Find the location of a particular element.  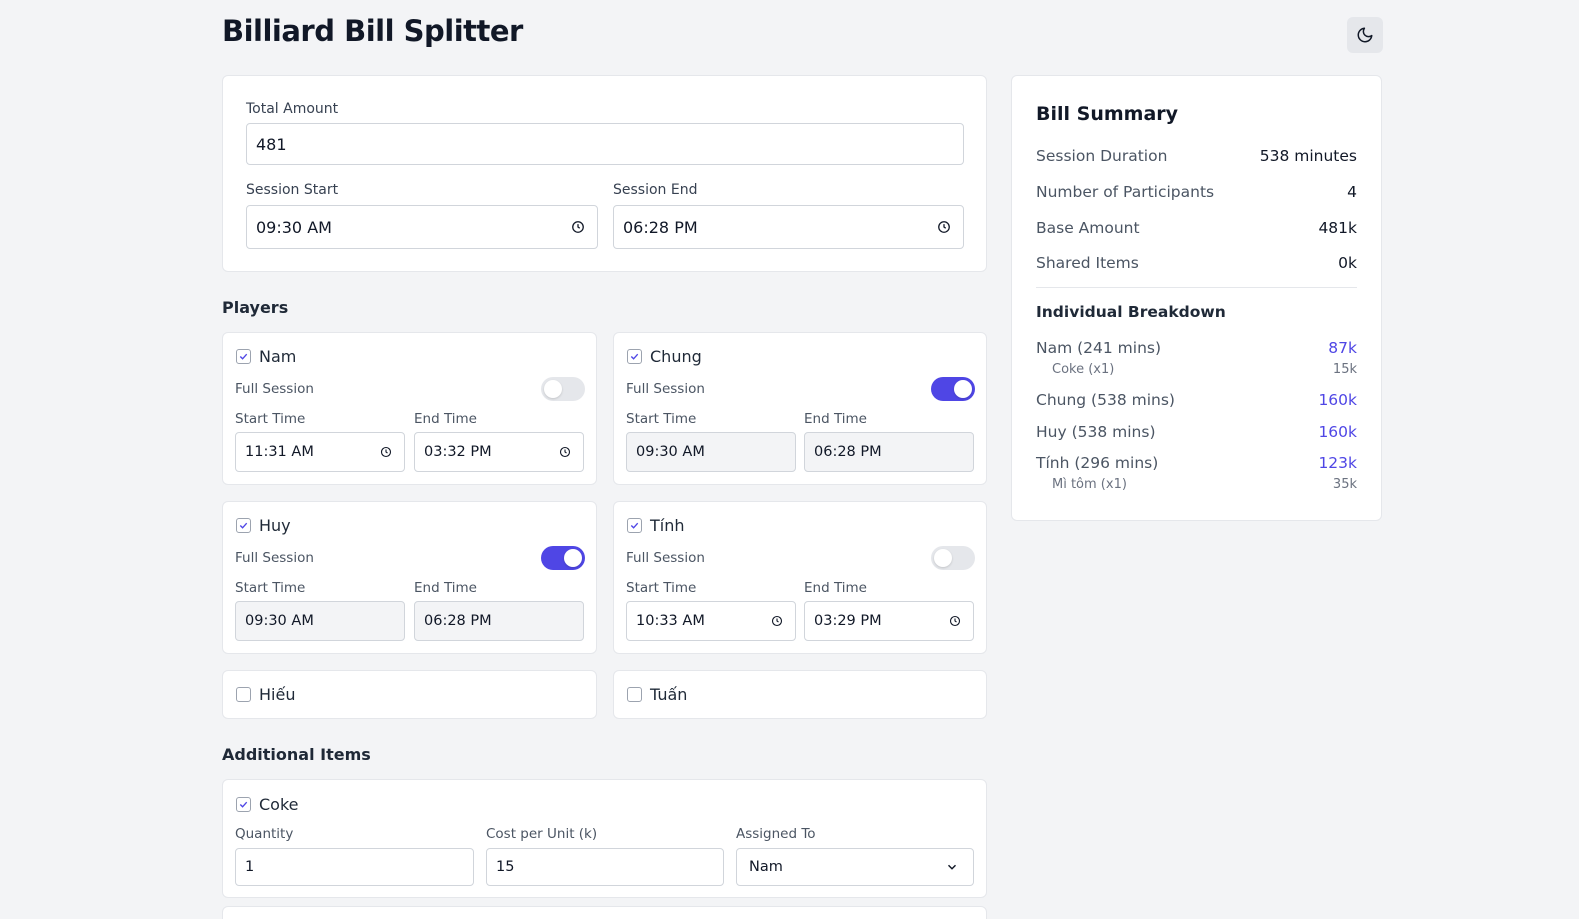

breakdown-item-label: Mì tôm (x1) is located at coordinates (1089, 484).